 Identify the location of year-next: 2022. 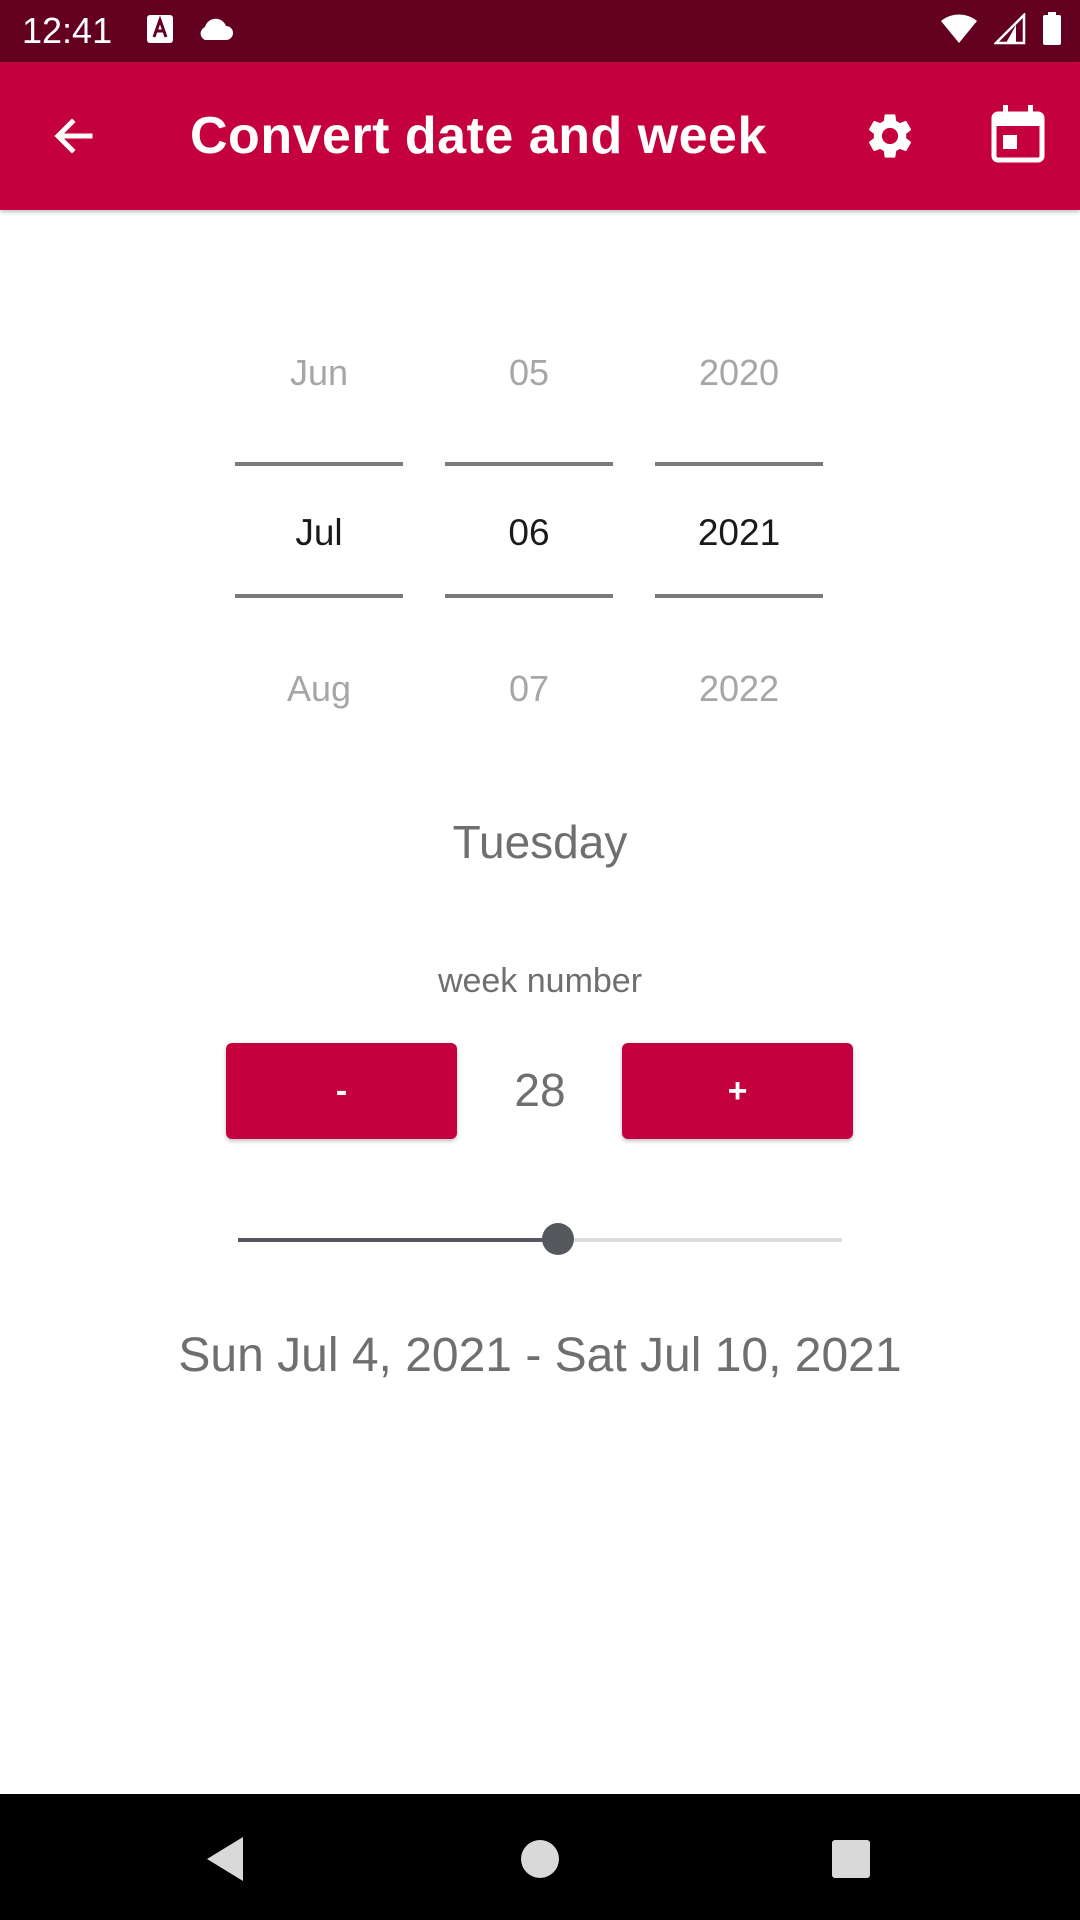
(739, 689).